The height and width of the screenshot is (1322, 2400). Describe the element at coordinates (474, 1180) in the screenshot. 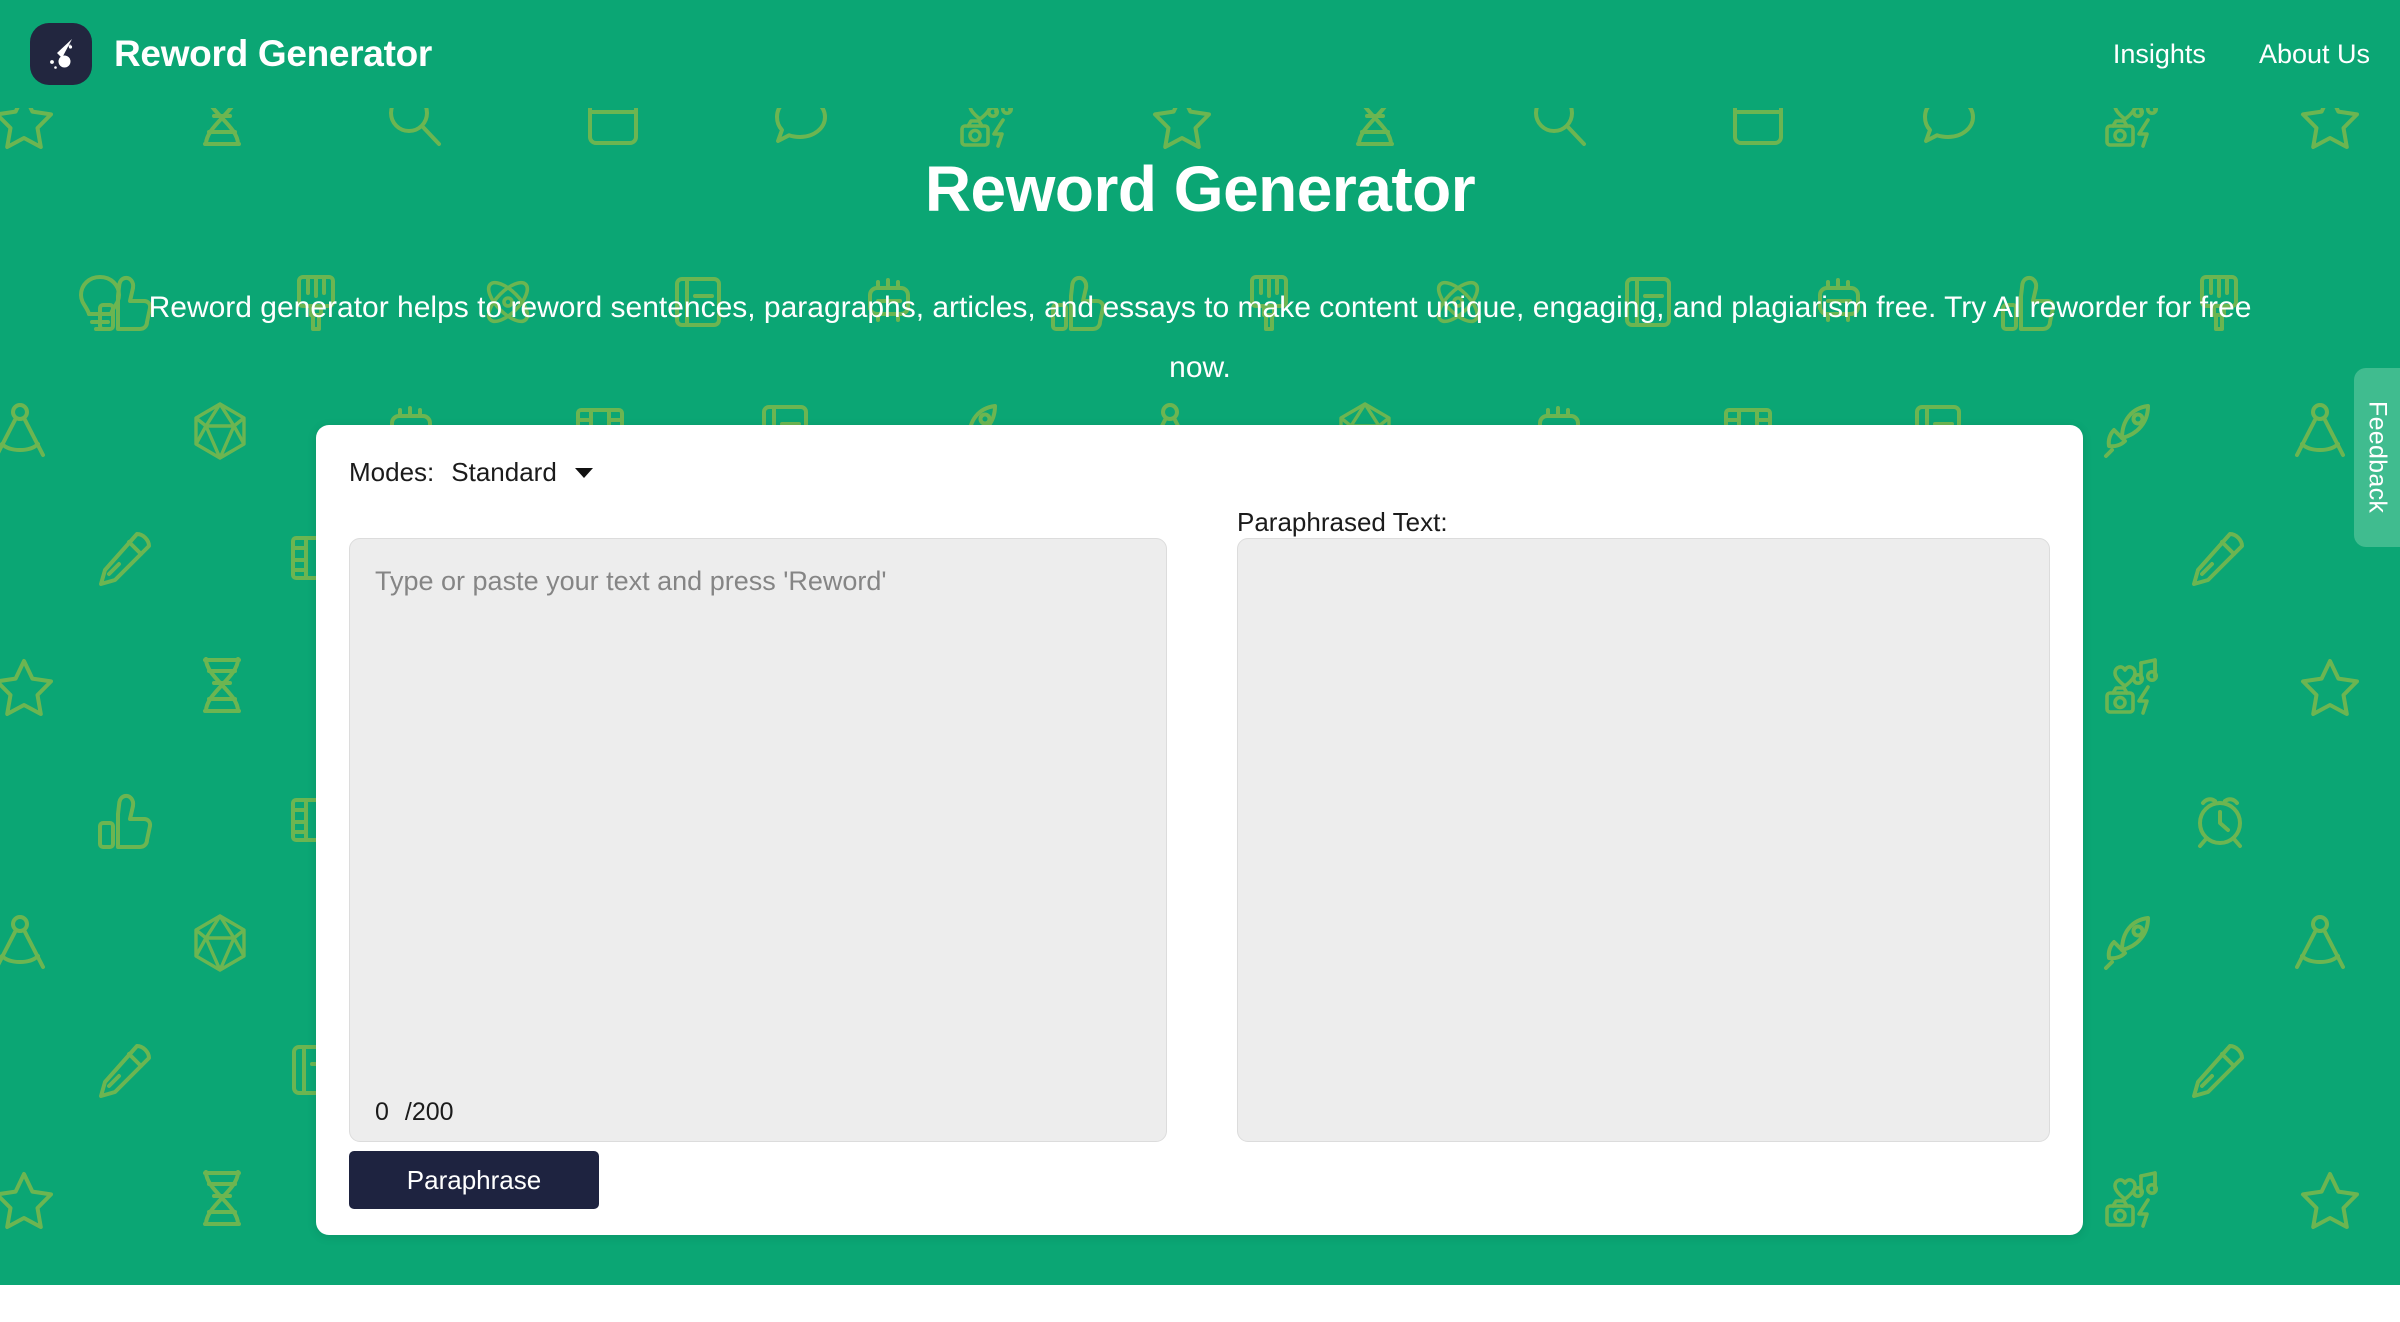

I see `paraphrase-button: Paraphrase` at that location.